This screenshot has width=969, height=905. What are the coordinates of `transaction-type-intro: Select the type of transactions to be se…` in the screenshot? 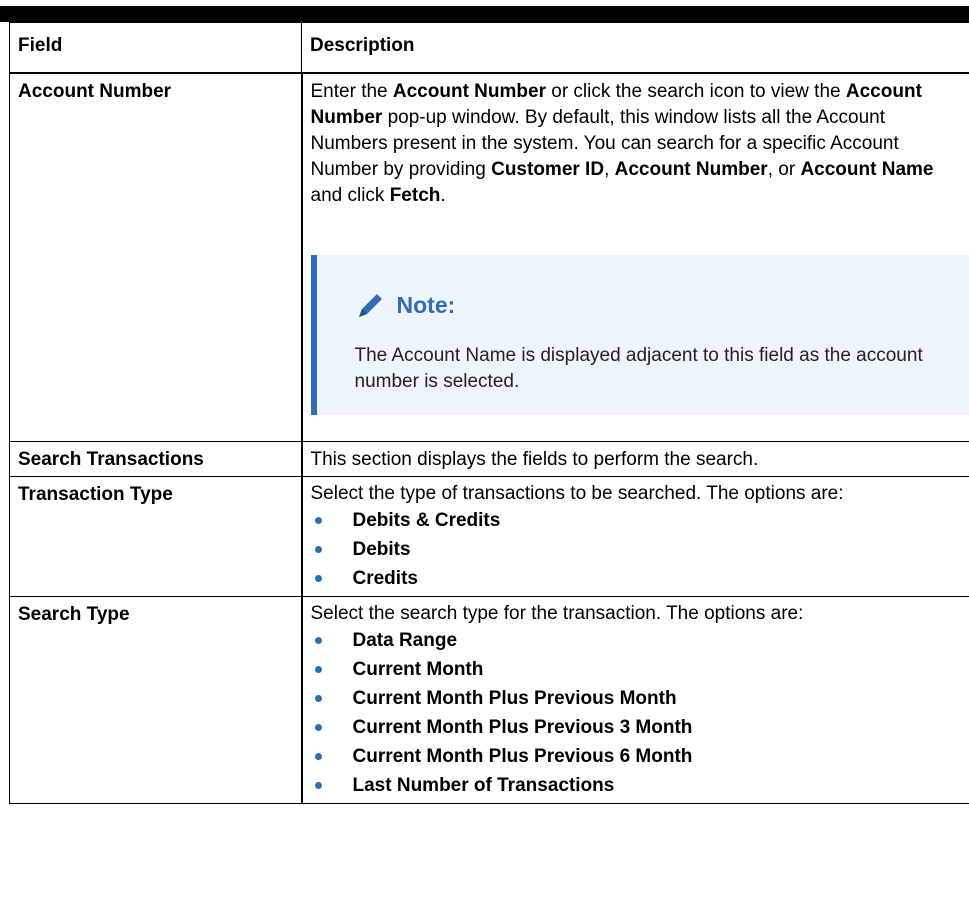 It's located at (577, 493).